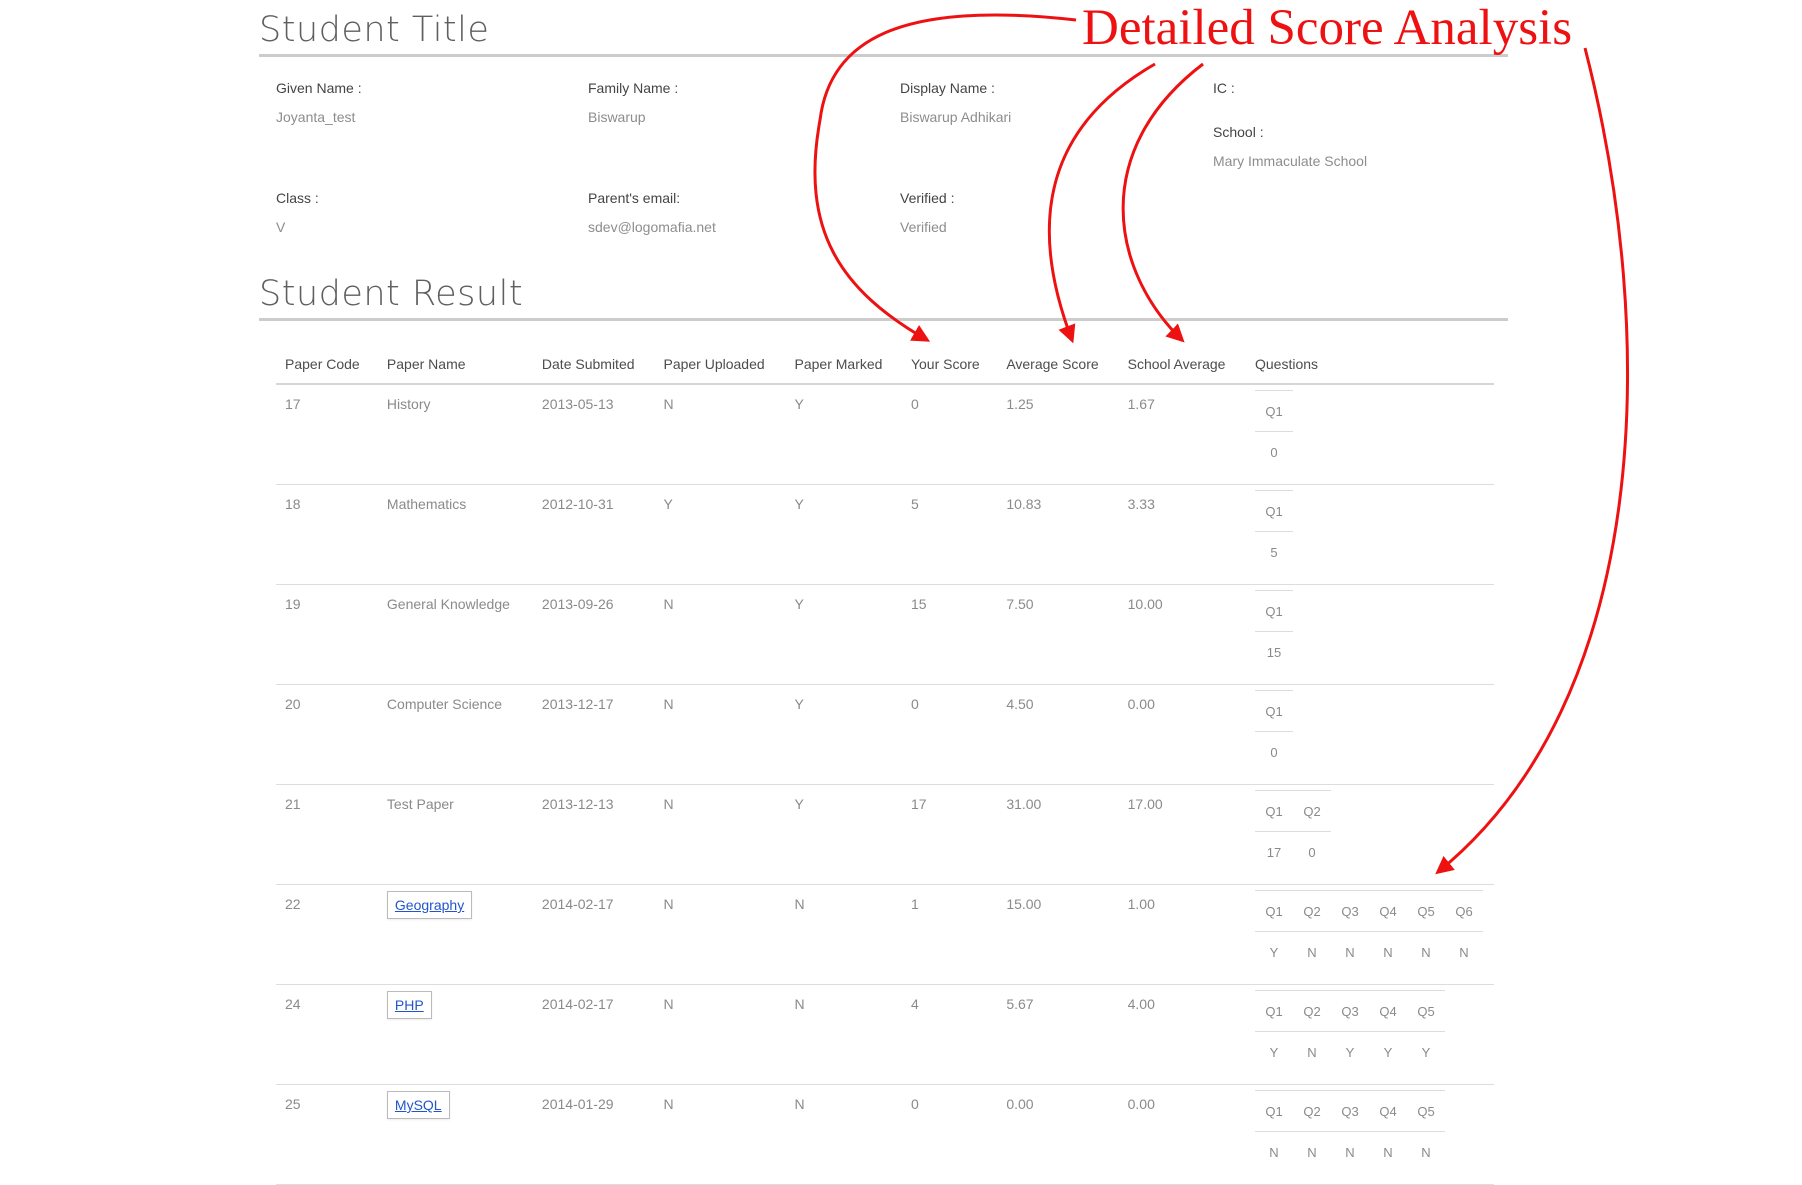  What do you see at coordinates (455, 1134) in the screenshot?
I see `paper-name-cell: MySQL` at bounding box center [455, 1134].